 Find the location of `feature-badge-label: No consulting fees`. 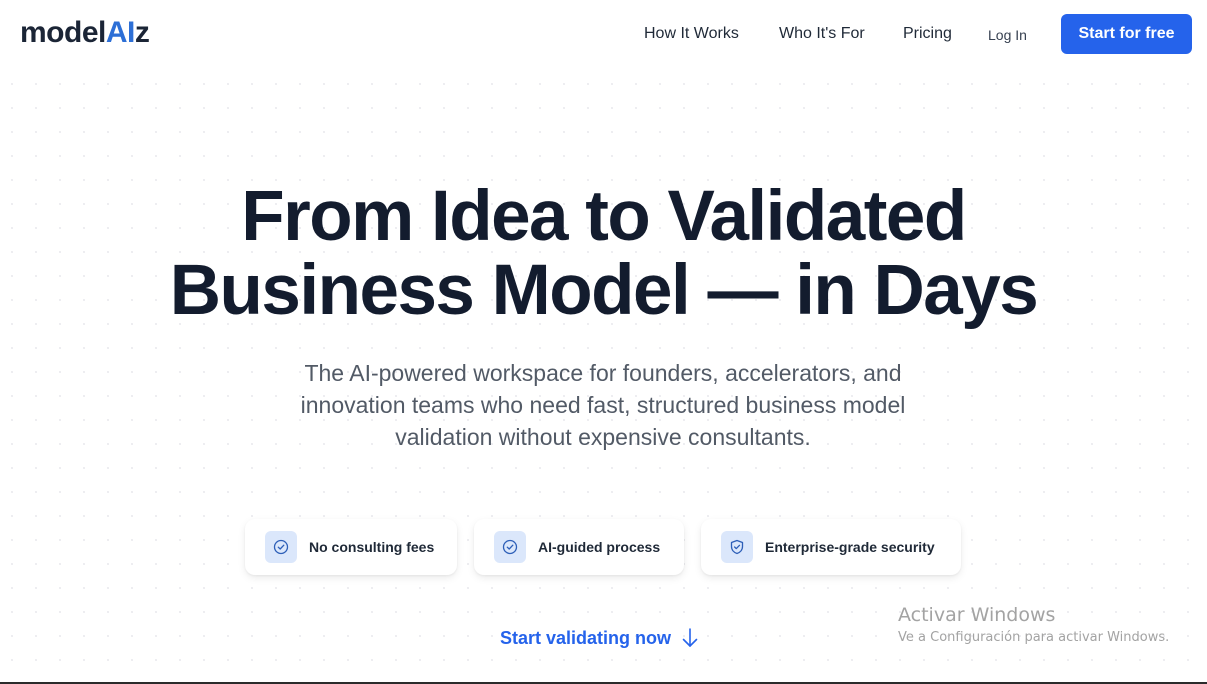

feature-badge-label: No consulting fees is located at coordinates (372, 547).